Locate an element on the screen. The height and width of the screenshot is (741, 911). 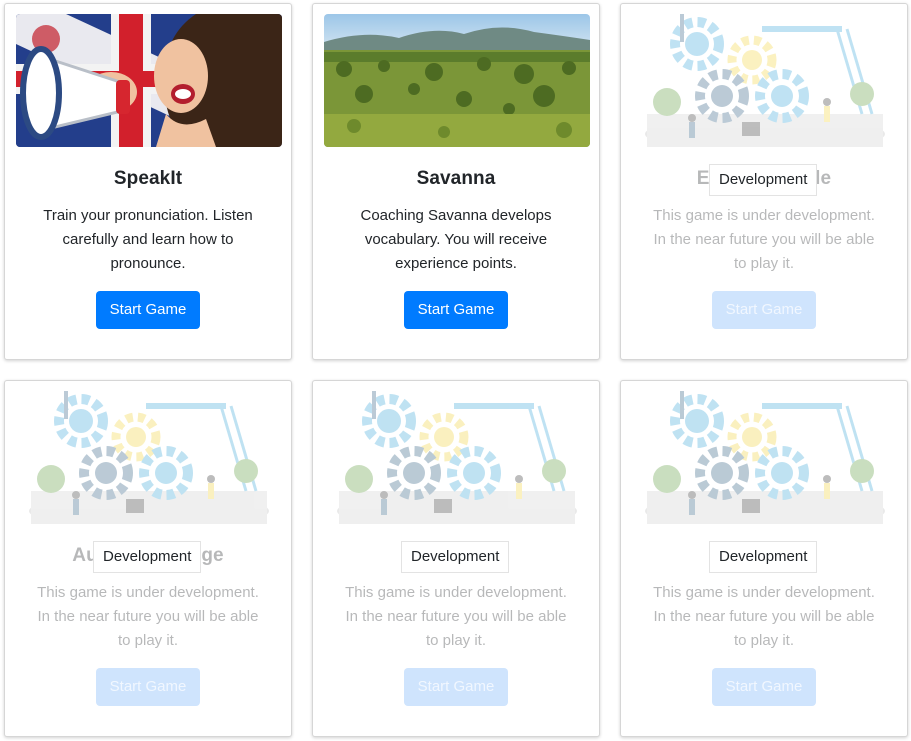
speakit-image is located at coordinates (149, 80).